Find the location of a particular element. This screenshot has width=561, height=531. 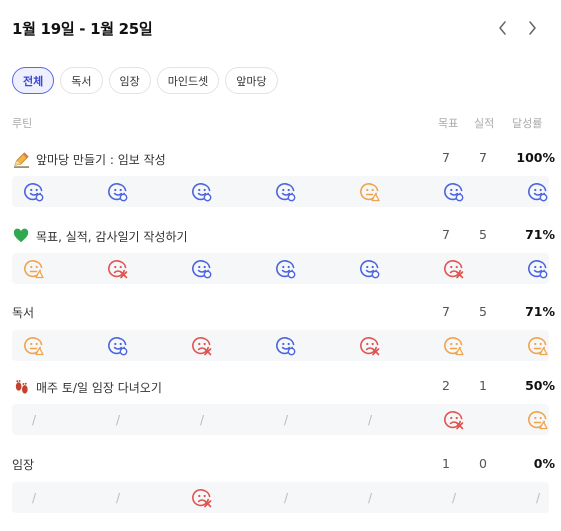

green-heart-icon is located at coordinates (21, 236).